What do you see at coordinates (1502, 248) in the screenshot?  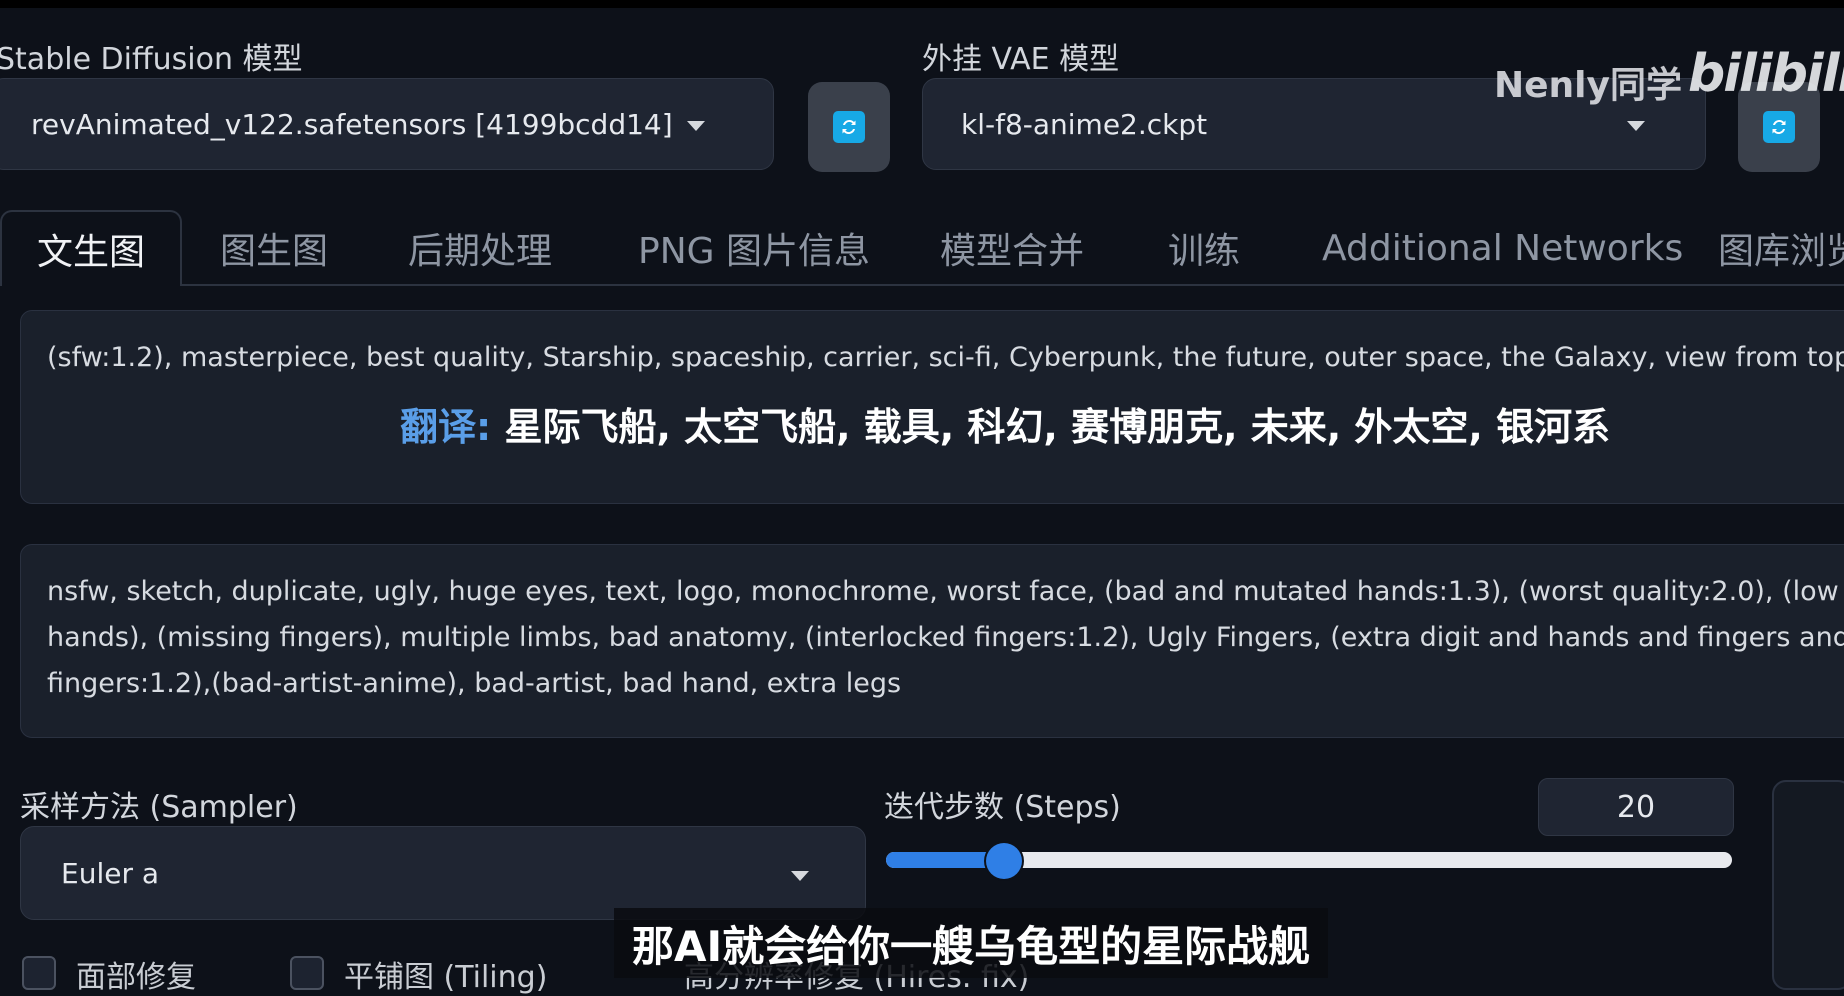 I see `tab-additional-networks: Additional Networks` at bounding box center [1502, 248].